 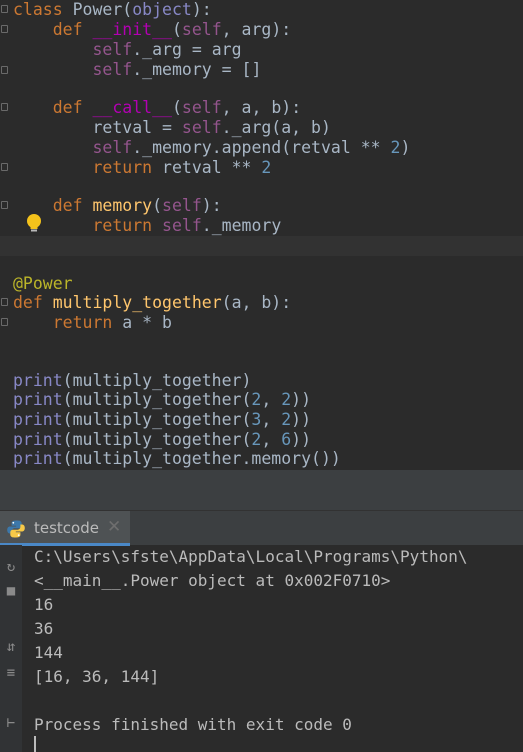 What do you see at coordinates (48, 652) in the screenshot?
I see `console-output-line: 144` at bounding box center [48, 652].